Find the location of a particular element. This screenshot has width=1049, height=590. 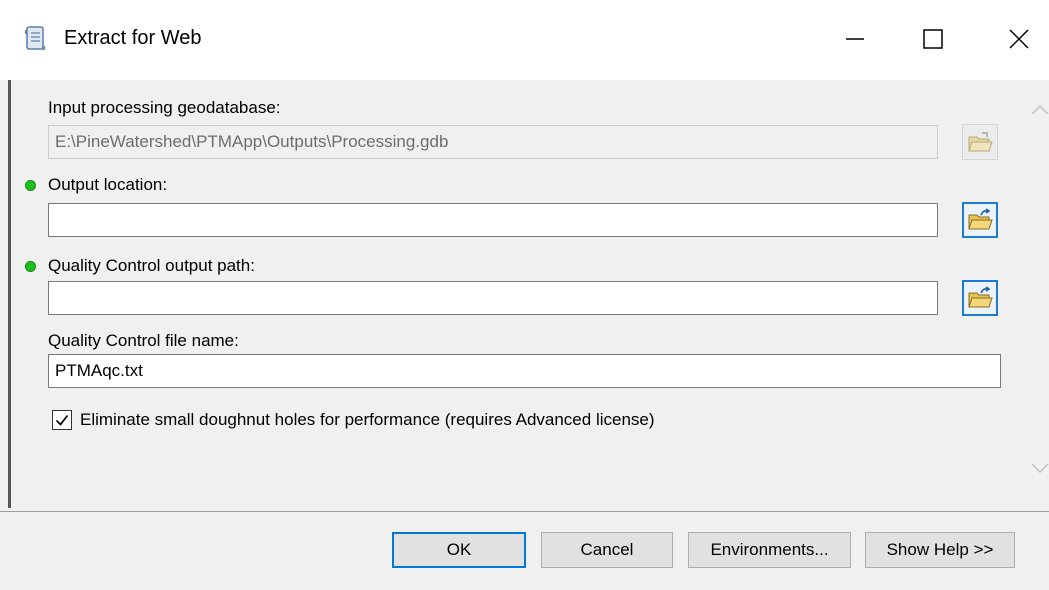

close-button is located at coordinates (1019, 39).